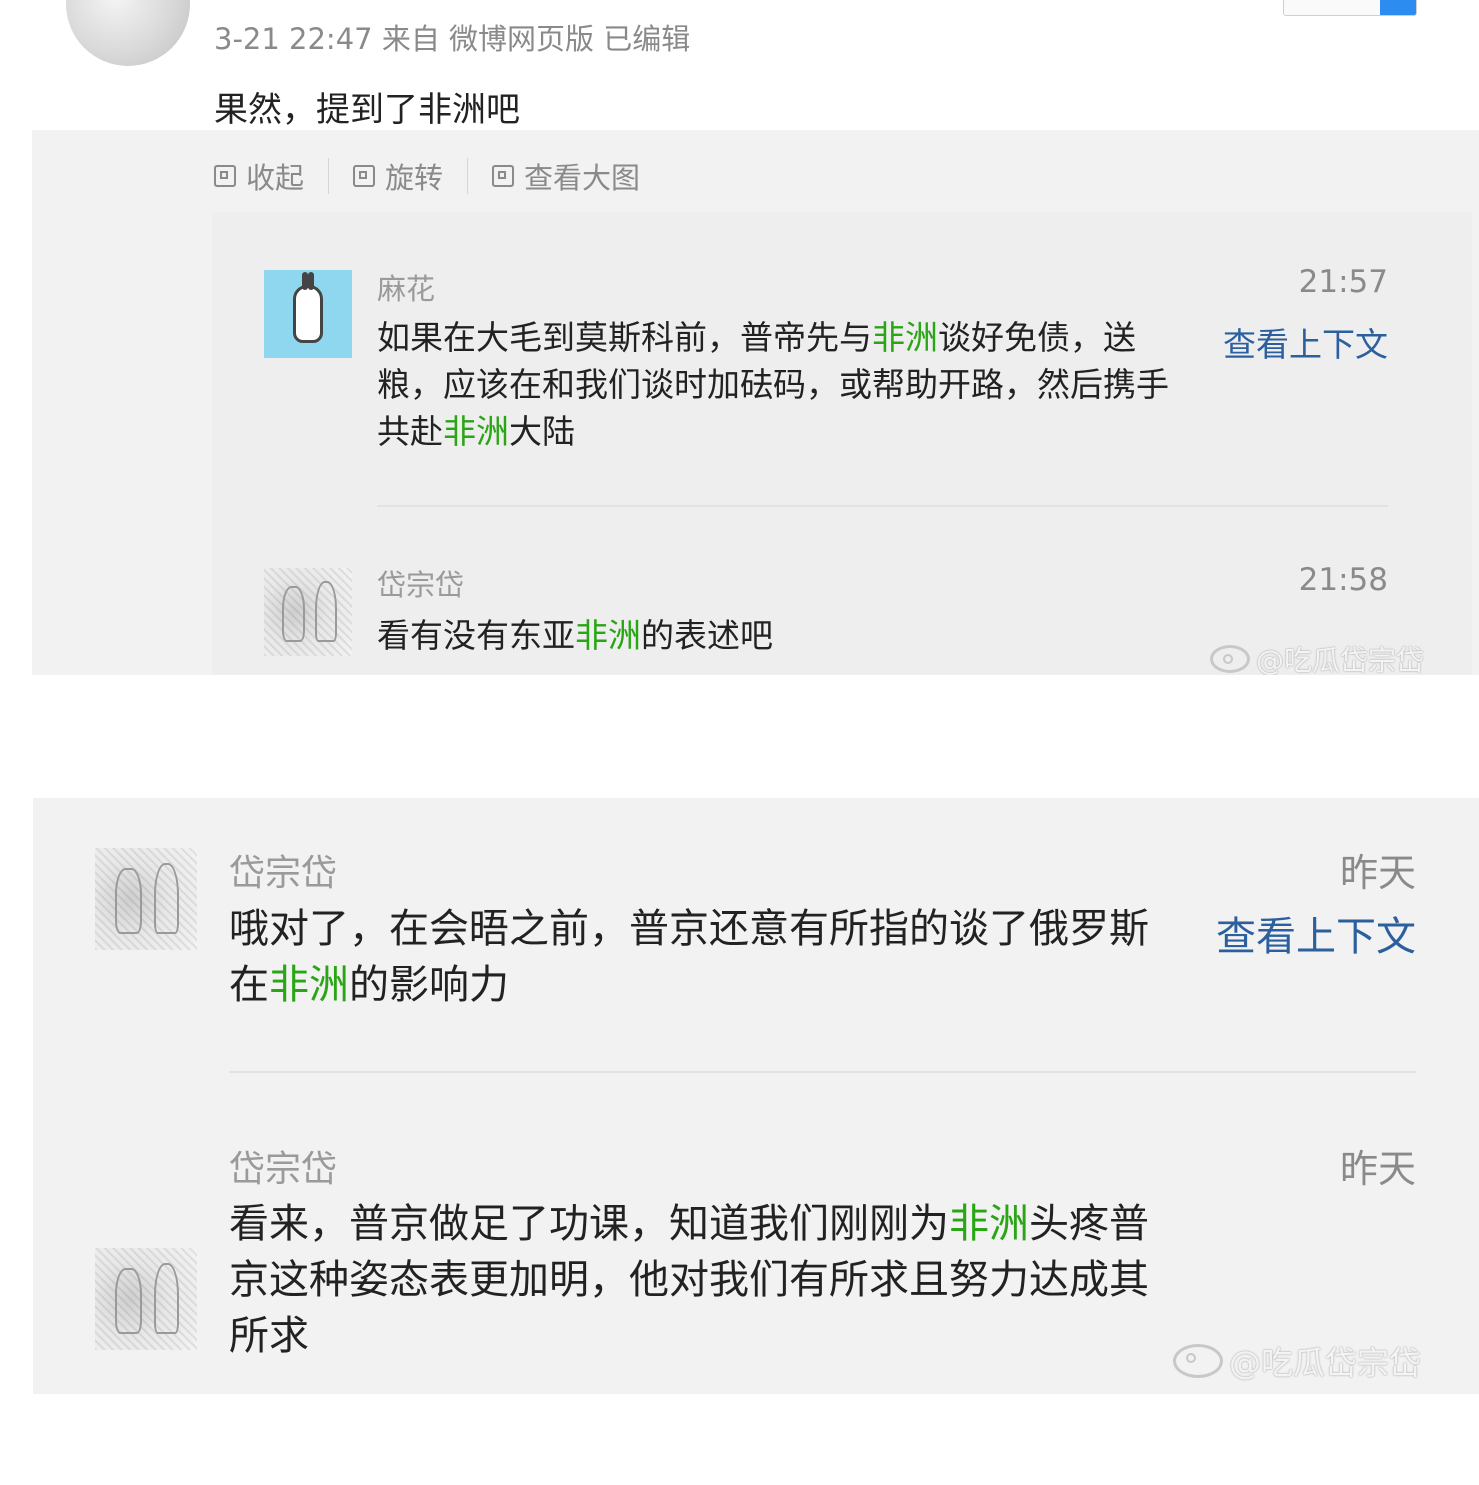 This screenshot has width=1479, height=1485. Describe the element at coordinates (275, 178) in the screenshot. I see `collapse-label: 收起` at that location.